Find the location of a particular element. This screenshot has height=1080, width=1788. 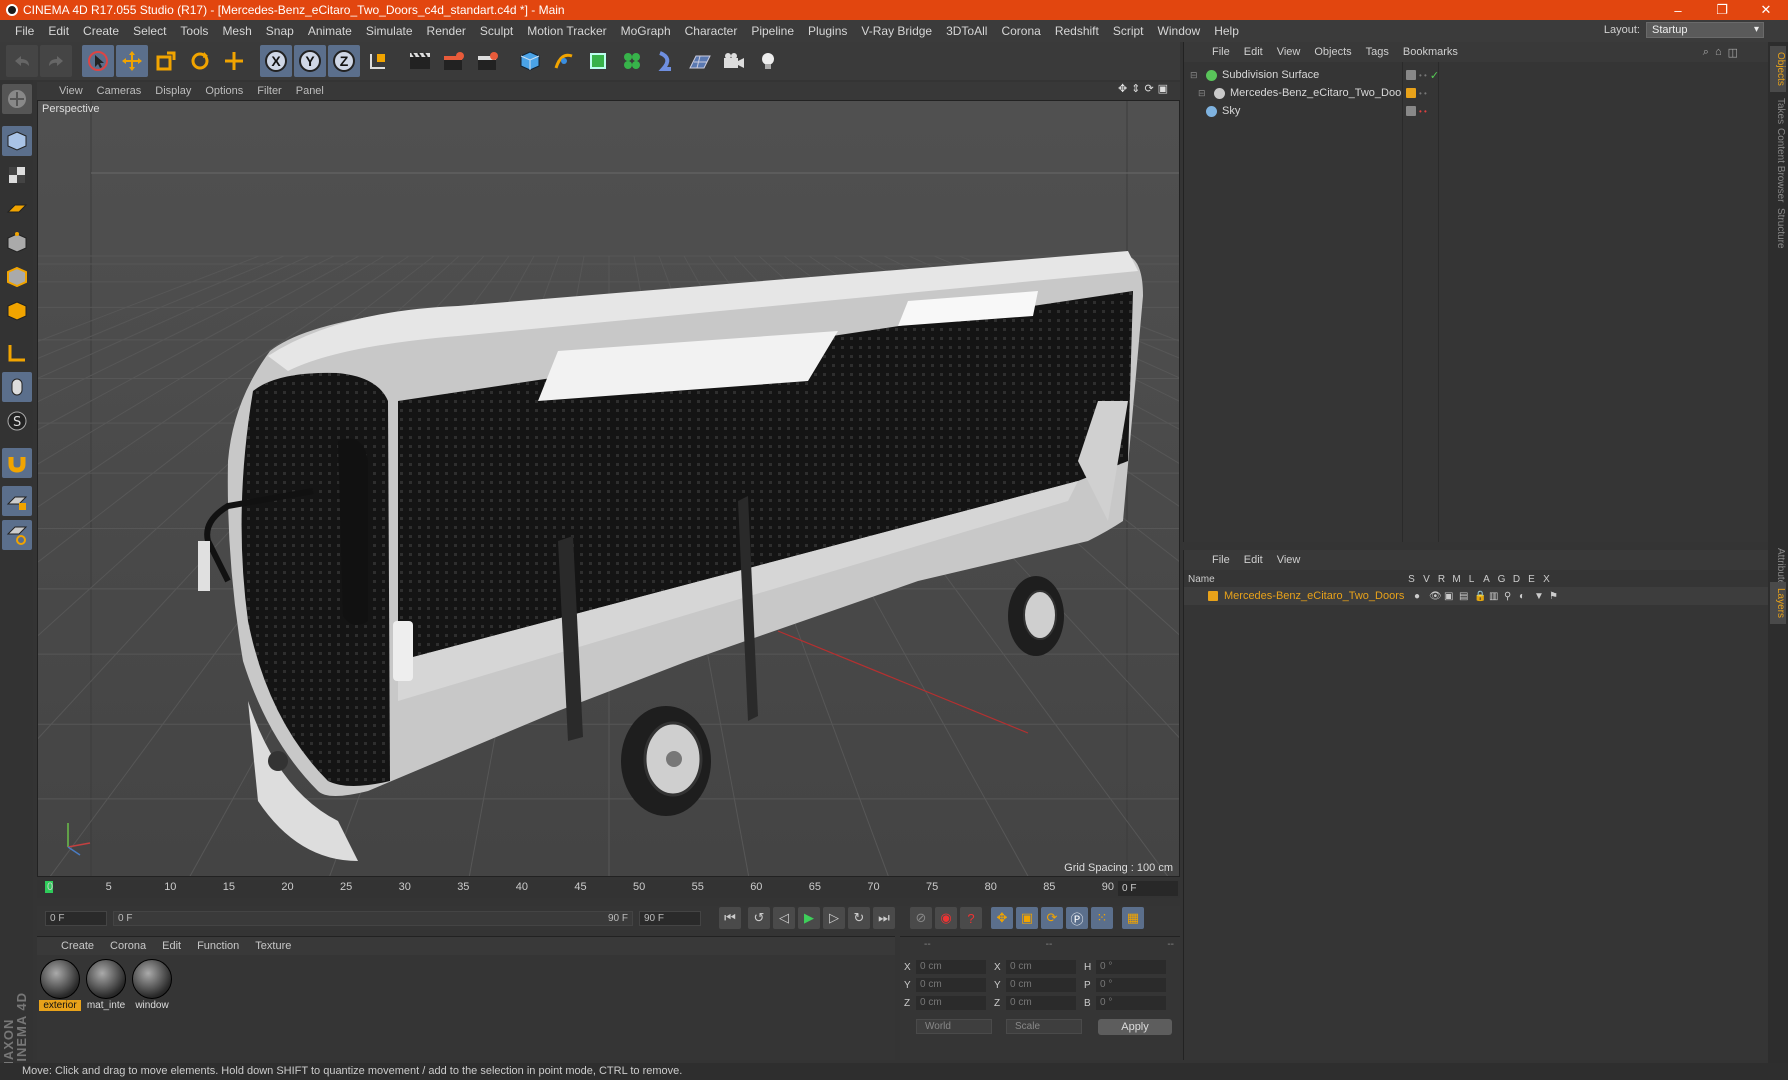

home-icon: ⌂ is located at coordinates (1718, 52).